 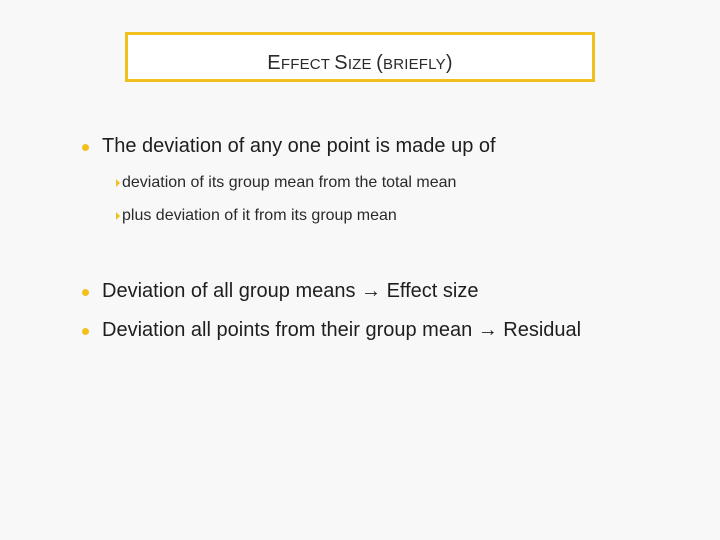 I want to click on title-part: S, so click(x=341, y=63).